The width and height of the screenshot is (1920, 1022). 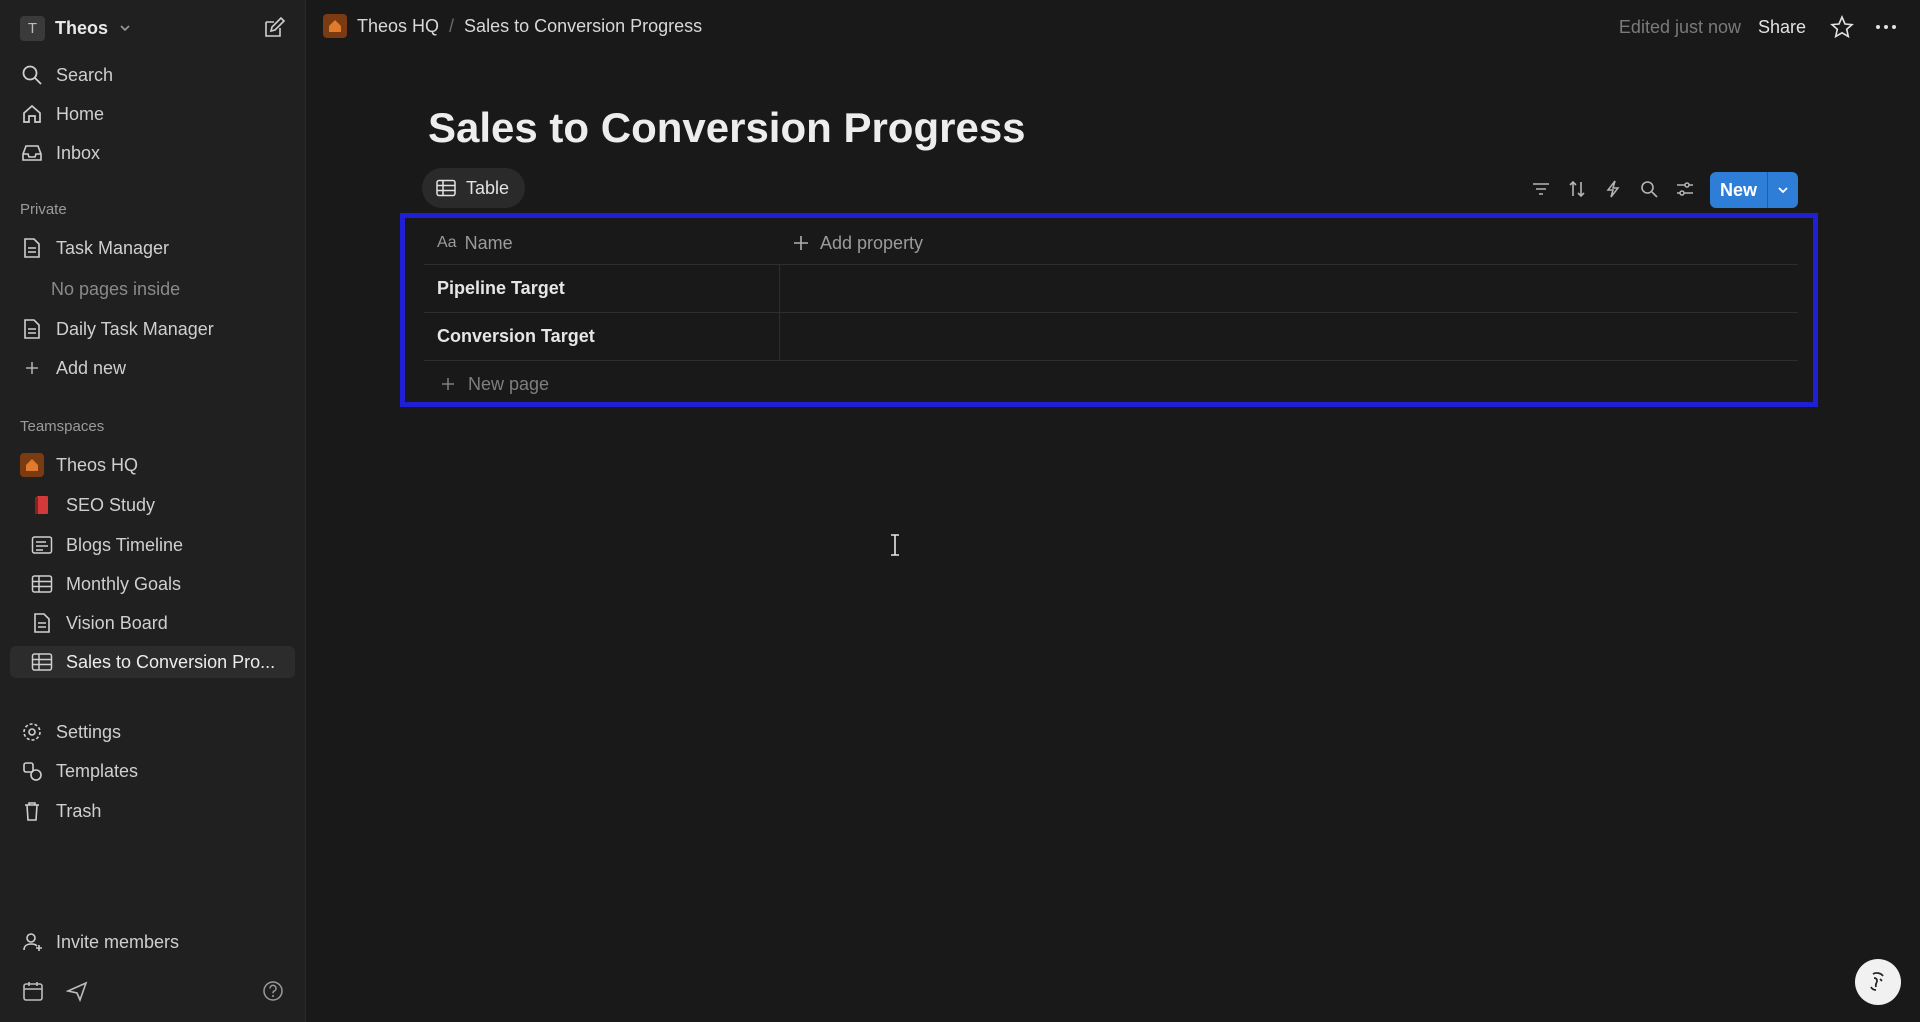 I want to click on templates-icon, so click(x=32, y=771).